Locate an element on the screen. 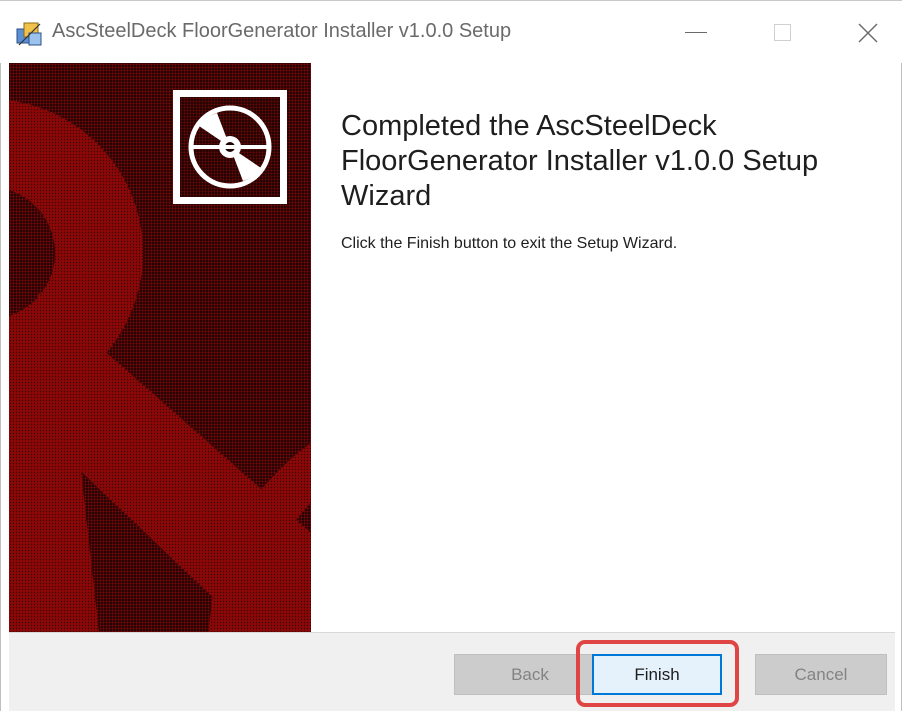 Image resolution: width=902 pixels, height=711 pixels. cd-logo-frame is located at coordinates (230, 147).